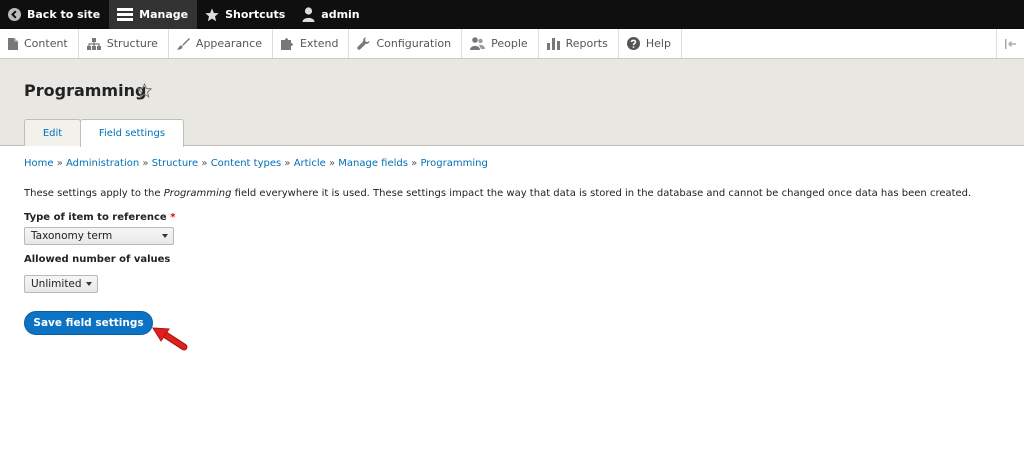 This screenshot has width=1024, height=469. What do you see at coordinates (125, 14) in the screenshot?
I see `hamburger-icon` at bounding box center [125, 14].